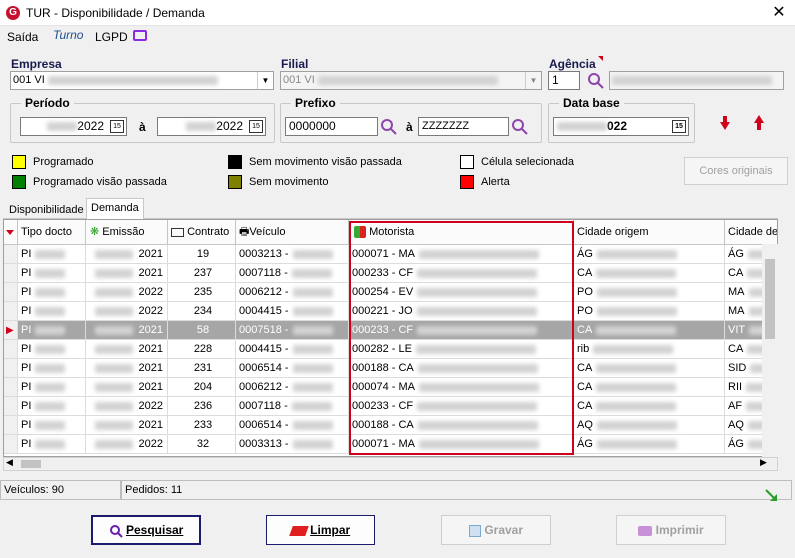 The height and width of the screenshot is (558, 795). I want to click on menu-lgpd: LGPD, so click(111, 37).